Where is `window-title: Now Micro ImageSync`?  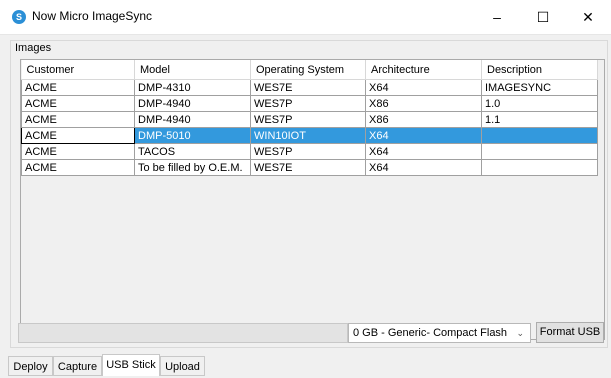
window-title: Now Micro ImageSync is located at coordinates (92, 16).